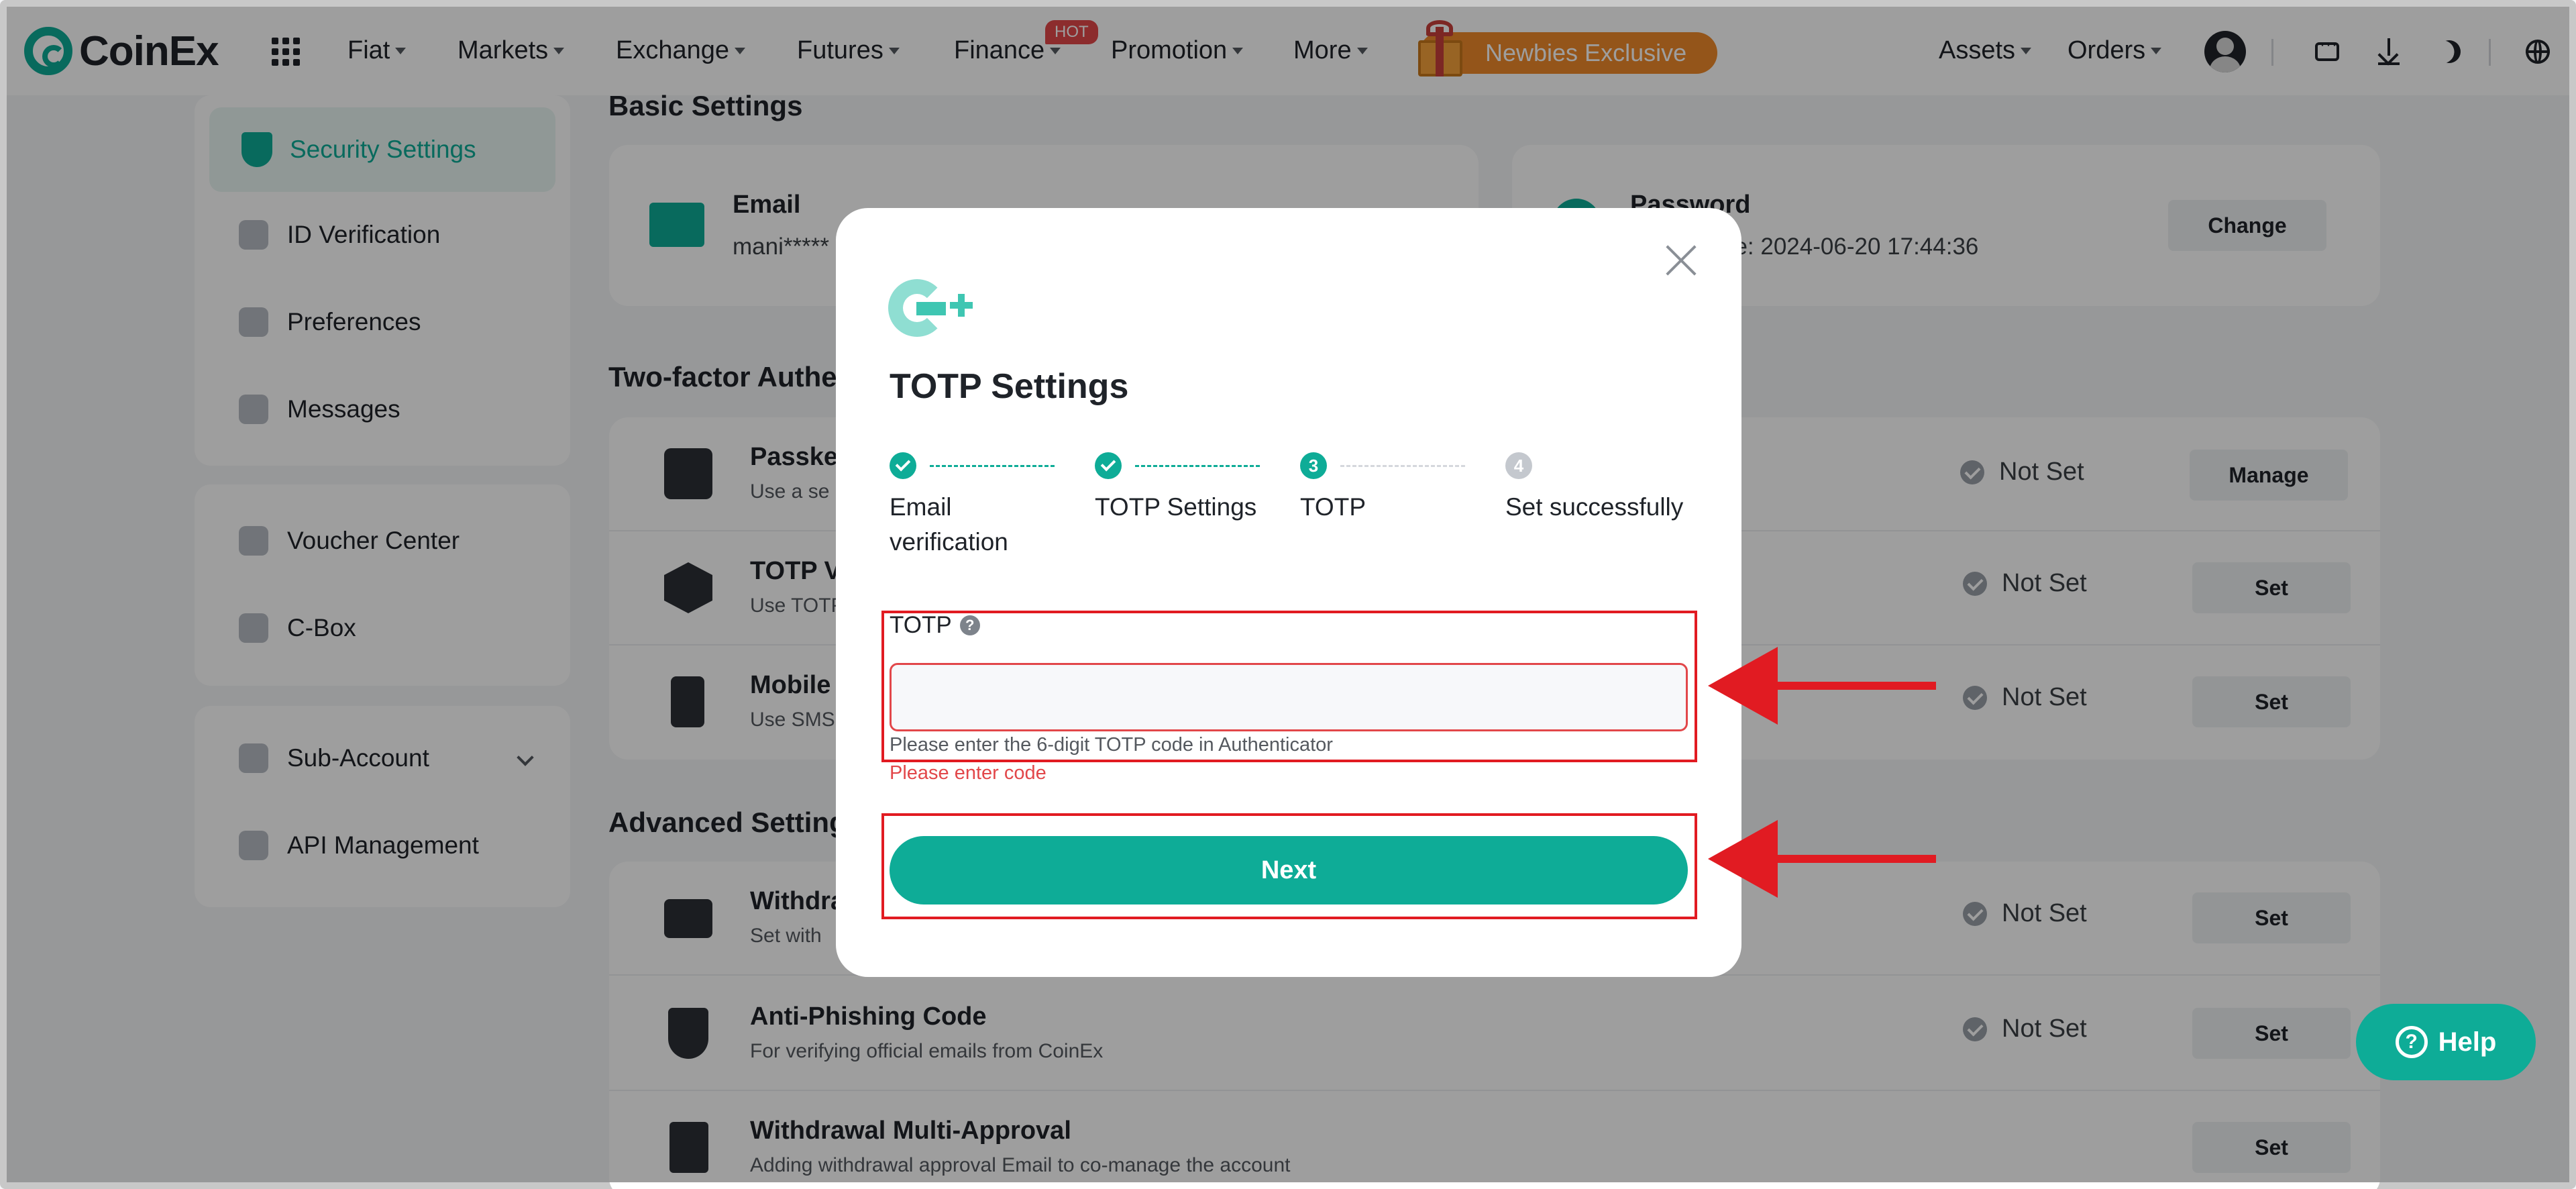  What do you see at coordinates (1289, 866) in the screenshot?
I see `annotation-highlight-next-button` at bounding box center [1289, 866].